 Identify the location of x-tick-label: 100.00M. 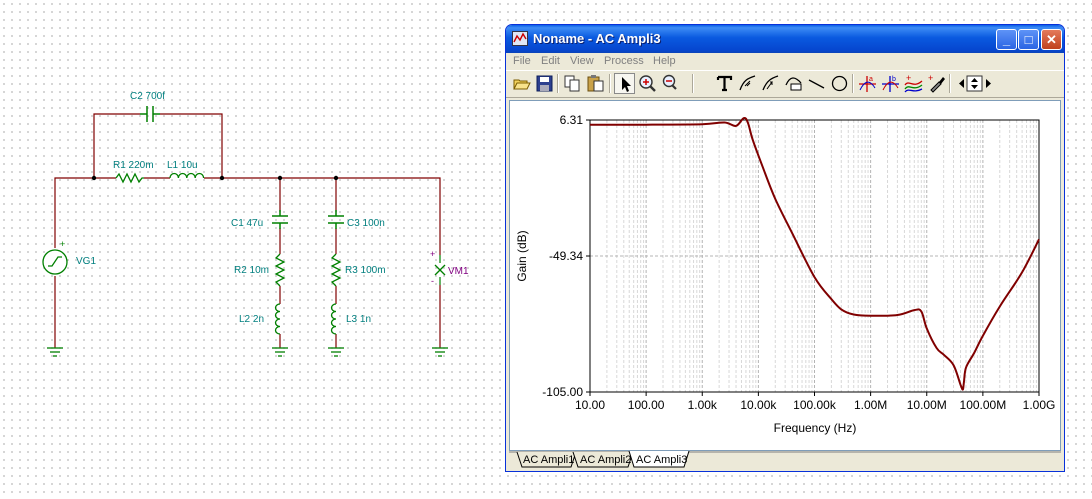
(983, 405).